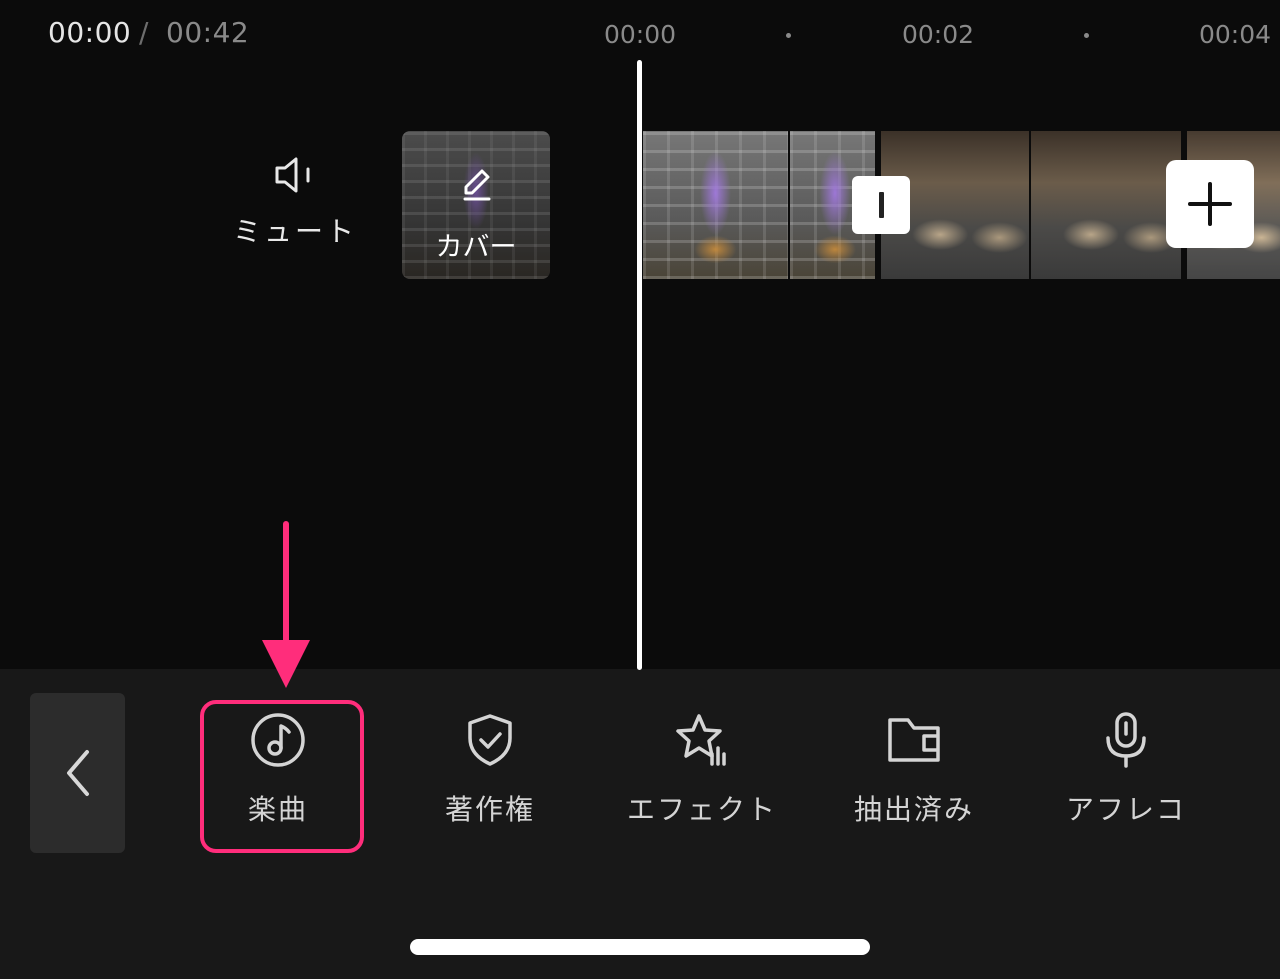 This screenshot has width=1280, height=979. What do you see at coordinates (702, 769) in the screenshot?
I see `tool-effects: エフェクト` at bounding box center [702, 769].